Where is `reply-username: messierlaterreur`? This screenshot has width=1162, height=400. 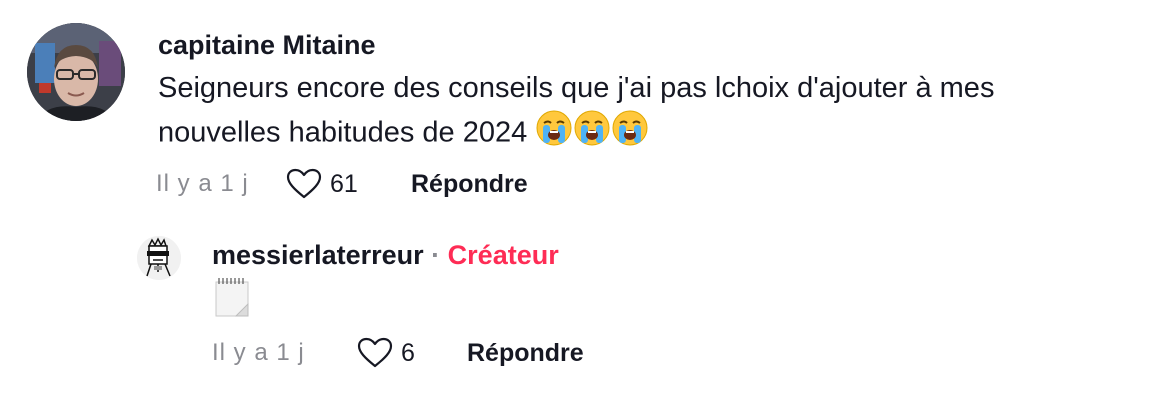 reply-username: messierlaterreur is located at coordinates (318, 255).